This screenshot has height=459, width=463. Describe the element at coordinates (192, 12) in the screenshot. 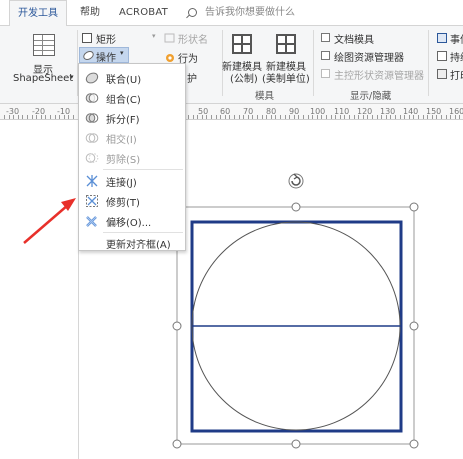

I see `search-icon` at that location.